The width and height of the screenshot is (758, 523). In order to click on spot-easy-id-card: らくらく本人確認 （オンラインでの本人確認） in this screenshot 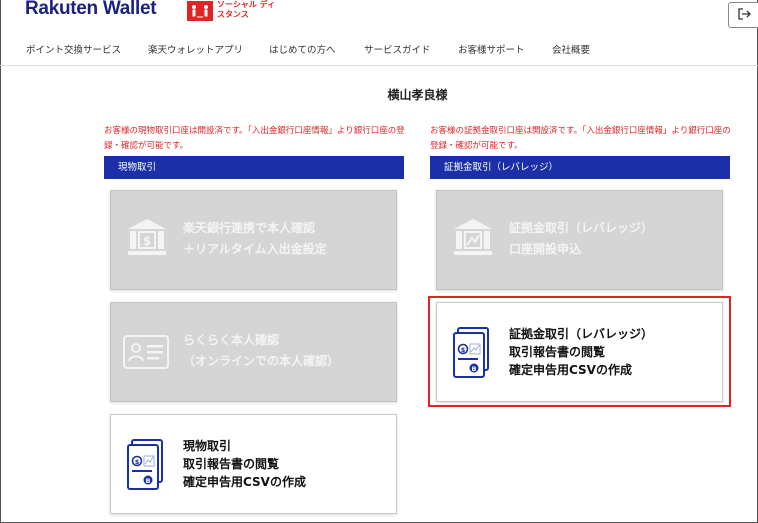, I will do `click(253, 352)`.